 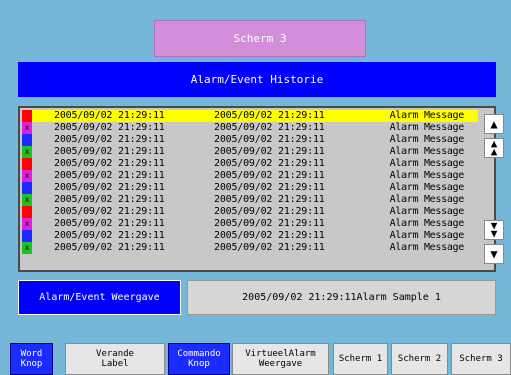 What do you see at coordinates (341, 297) in the screenshot?
I see `alarm-status-display: 2005/09/02 21:29:11Alarm Sample 1` at bounding box center [341, 297].